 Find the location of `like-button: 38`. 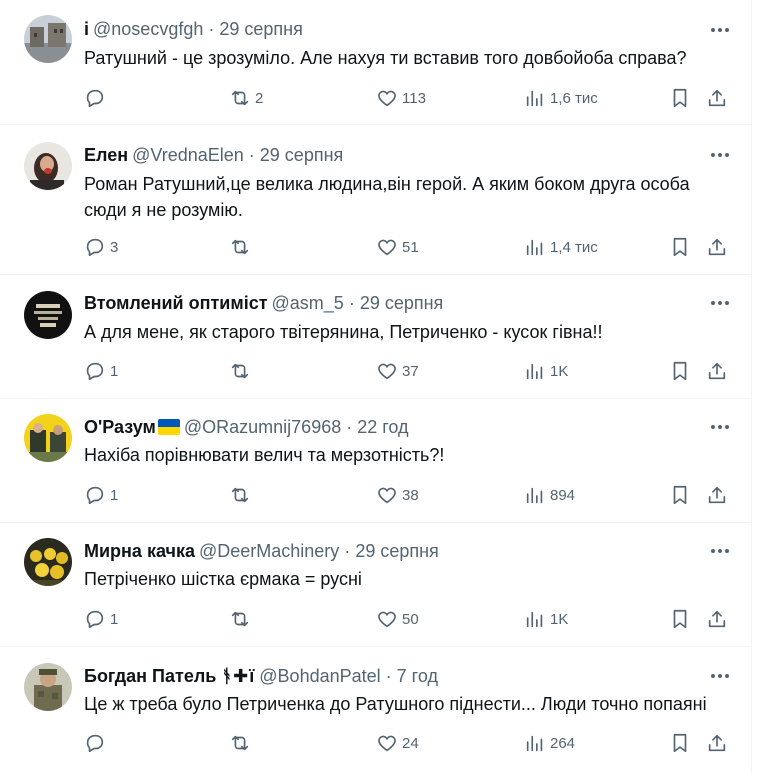

like-button: 38 is located at coordinates (397, 495).